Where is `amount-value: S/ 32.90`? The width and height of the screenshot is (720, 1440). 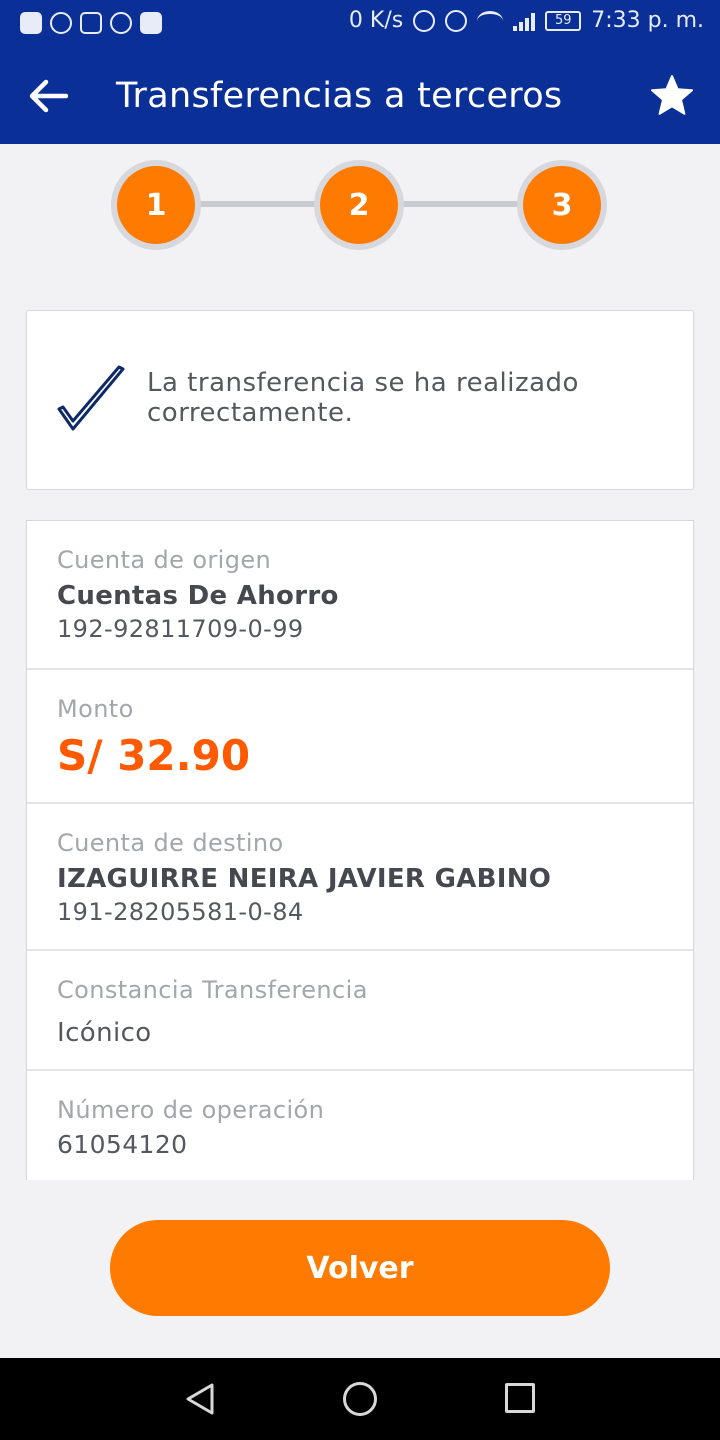
amount-value: S/ 32.90 is located at coordinates (154, 755).